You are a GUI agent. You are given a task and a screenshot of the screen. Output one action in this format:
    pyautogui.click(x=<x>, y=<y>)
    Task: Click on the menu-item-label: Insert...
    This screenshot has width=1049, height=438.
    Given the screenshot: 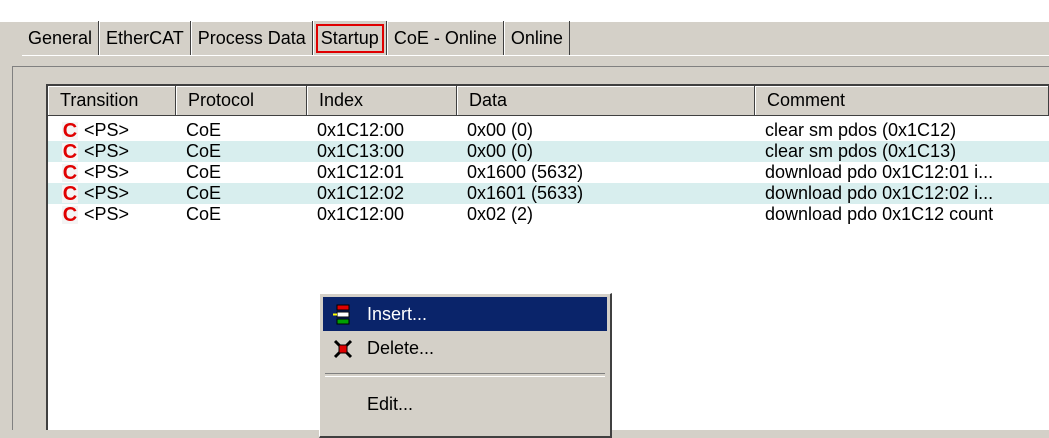 What is the action you would take?
    pyautogui.click(x=397, y=313)
    